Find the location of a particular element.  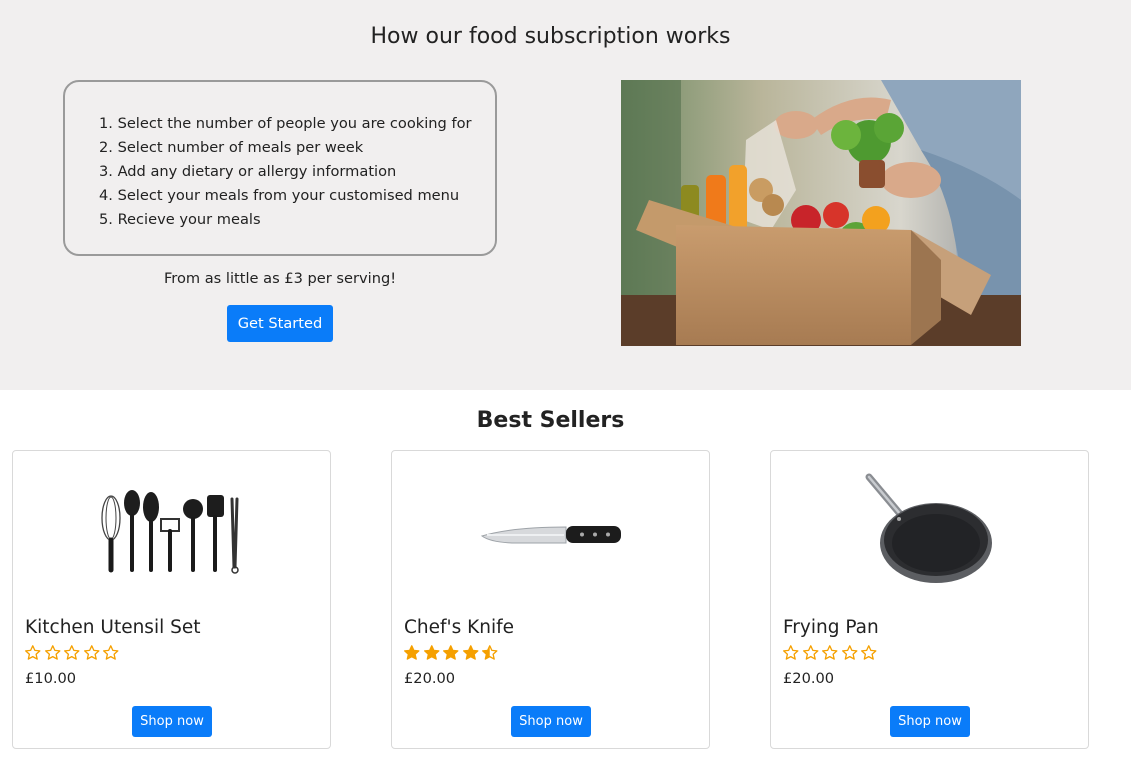

product-card: Frying Pan £20.00 Shop now is located at coordinates (929, 599).